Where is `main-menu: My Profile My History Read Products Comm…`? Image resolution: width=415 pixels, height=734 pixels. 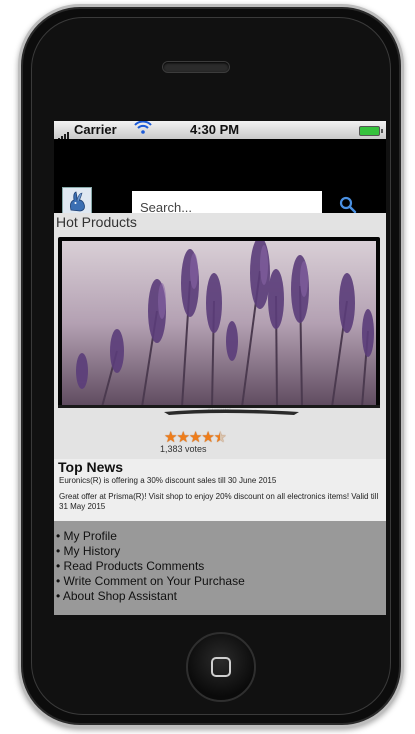 main-menu: My Profile My History Read Products Comm… is located at coordinates (220, 568).